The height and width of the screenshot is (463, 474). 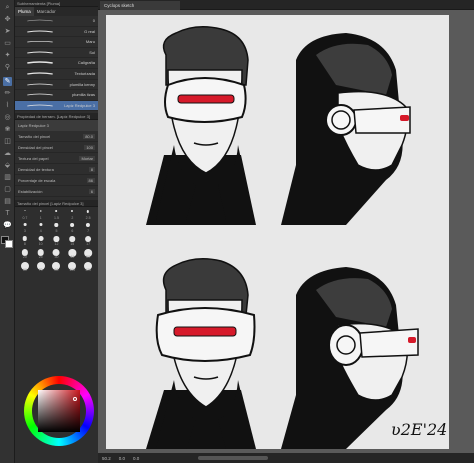 I want to click on figure-icon: ▢, so click(x=7, y=189).